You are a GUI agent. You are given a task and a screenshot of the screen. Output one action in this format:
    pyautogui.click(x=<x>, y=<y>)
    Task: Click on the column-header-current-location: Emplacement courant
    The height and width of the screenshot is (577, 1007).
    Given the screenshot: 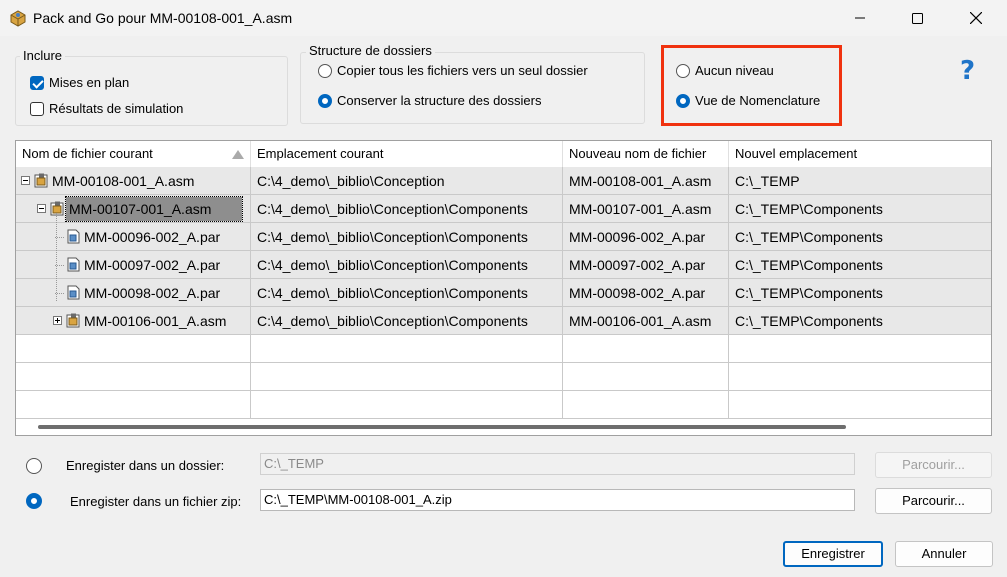 What is the action you would take?
    pyautogui.click(x=407, y=154)
    